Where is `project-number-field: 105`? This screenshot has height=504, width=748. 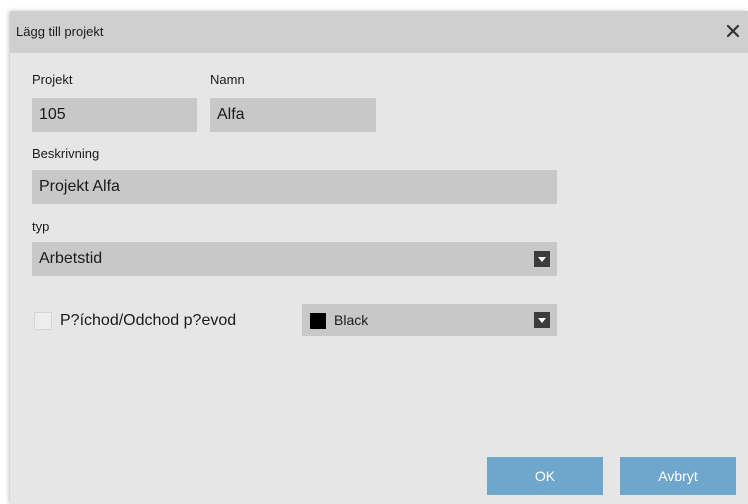
project-number-field: 105 is located at coordinates (114, 115).